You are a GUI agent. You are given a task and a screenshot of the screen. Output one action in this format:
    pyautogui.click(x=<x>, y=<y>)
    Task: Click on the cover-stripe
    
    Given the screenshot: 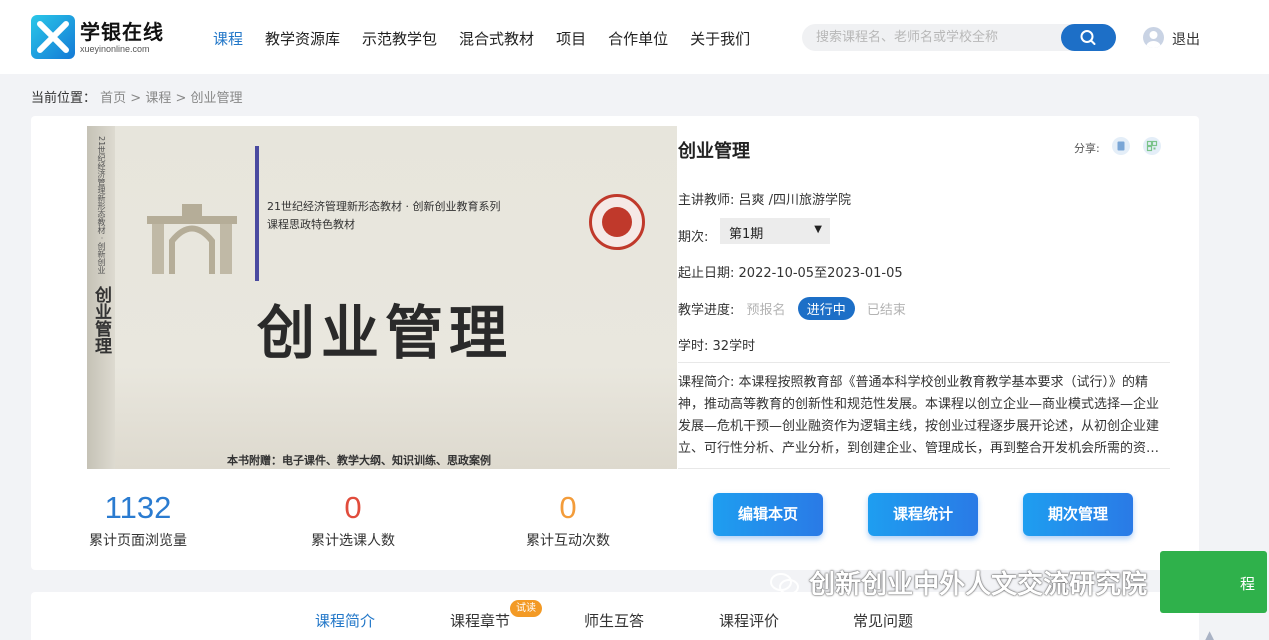 What is the action you would take?
    pyautogui.click(x=257, y=213)
    